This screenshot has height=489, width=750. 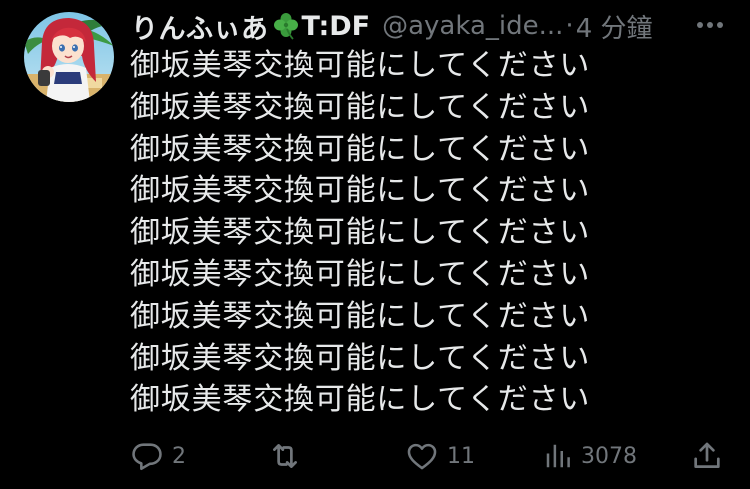 I want to click on name-suffix: T:DF, so click(x=336, y=26).